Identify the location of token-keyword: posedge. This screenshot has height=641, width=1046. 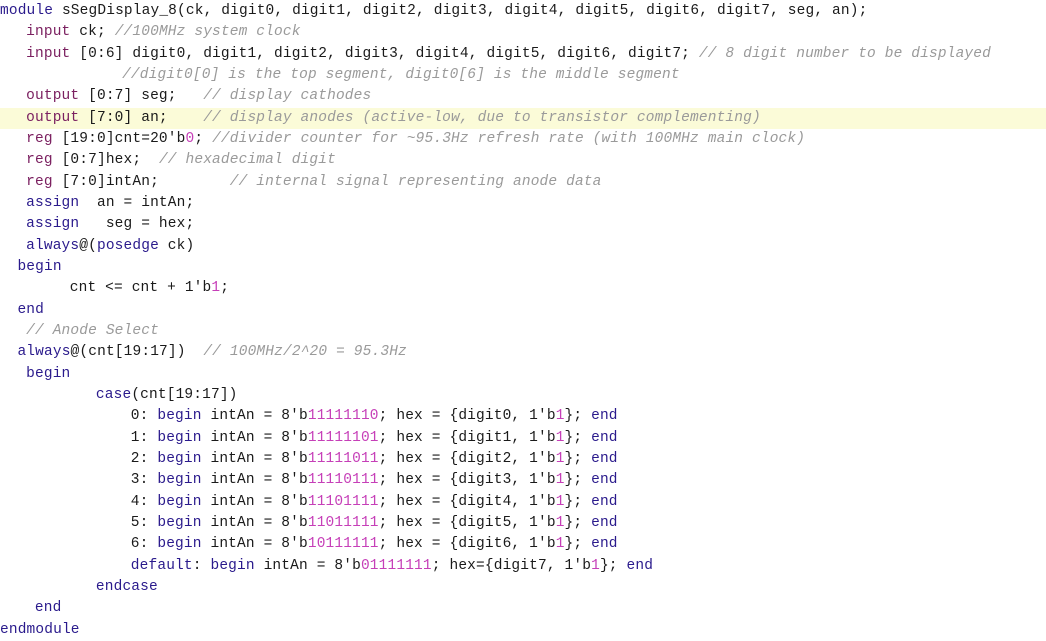
(127, 245).